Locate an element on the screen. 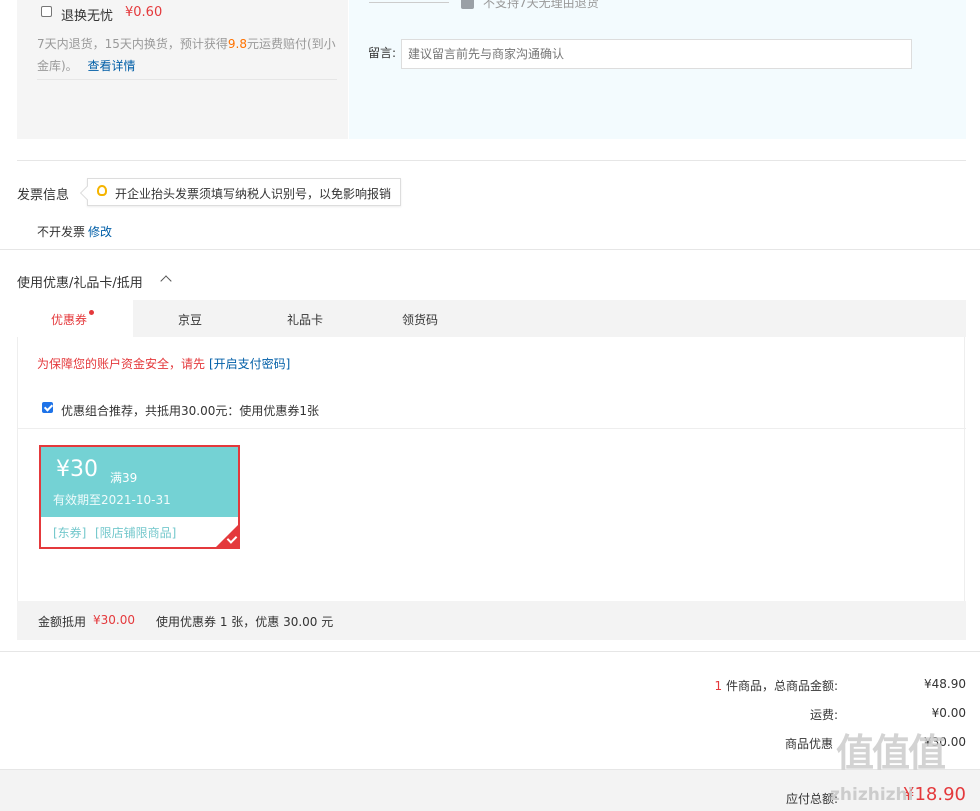 This screenshot has width=980, height=811. shipping-amount: ¥0.00 is located at coordinates (948, 713).